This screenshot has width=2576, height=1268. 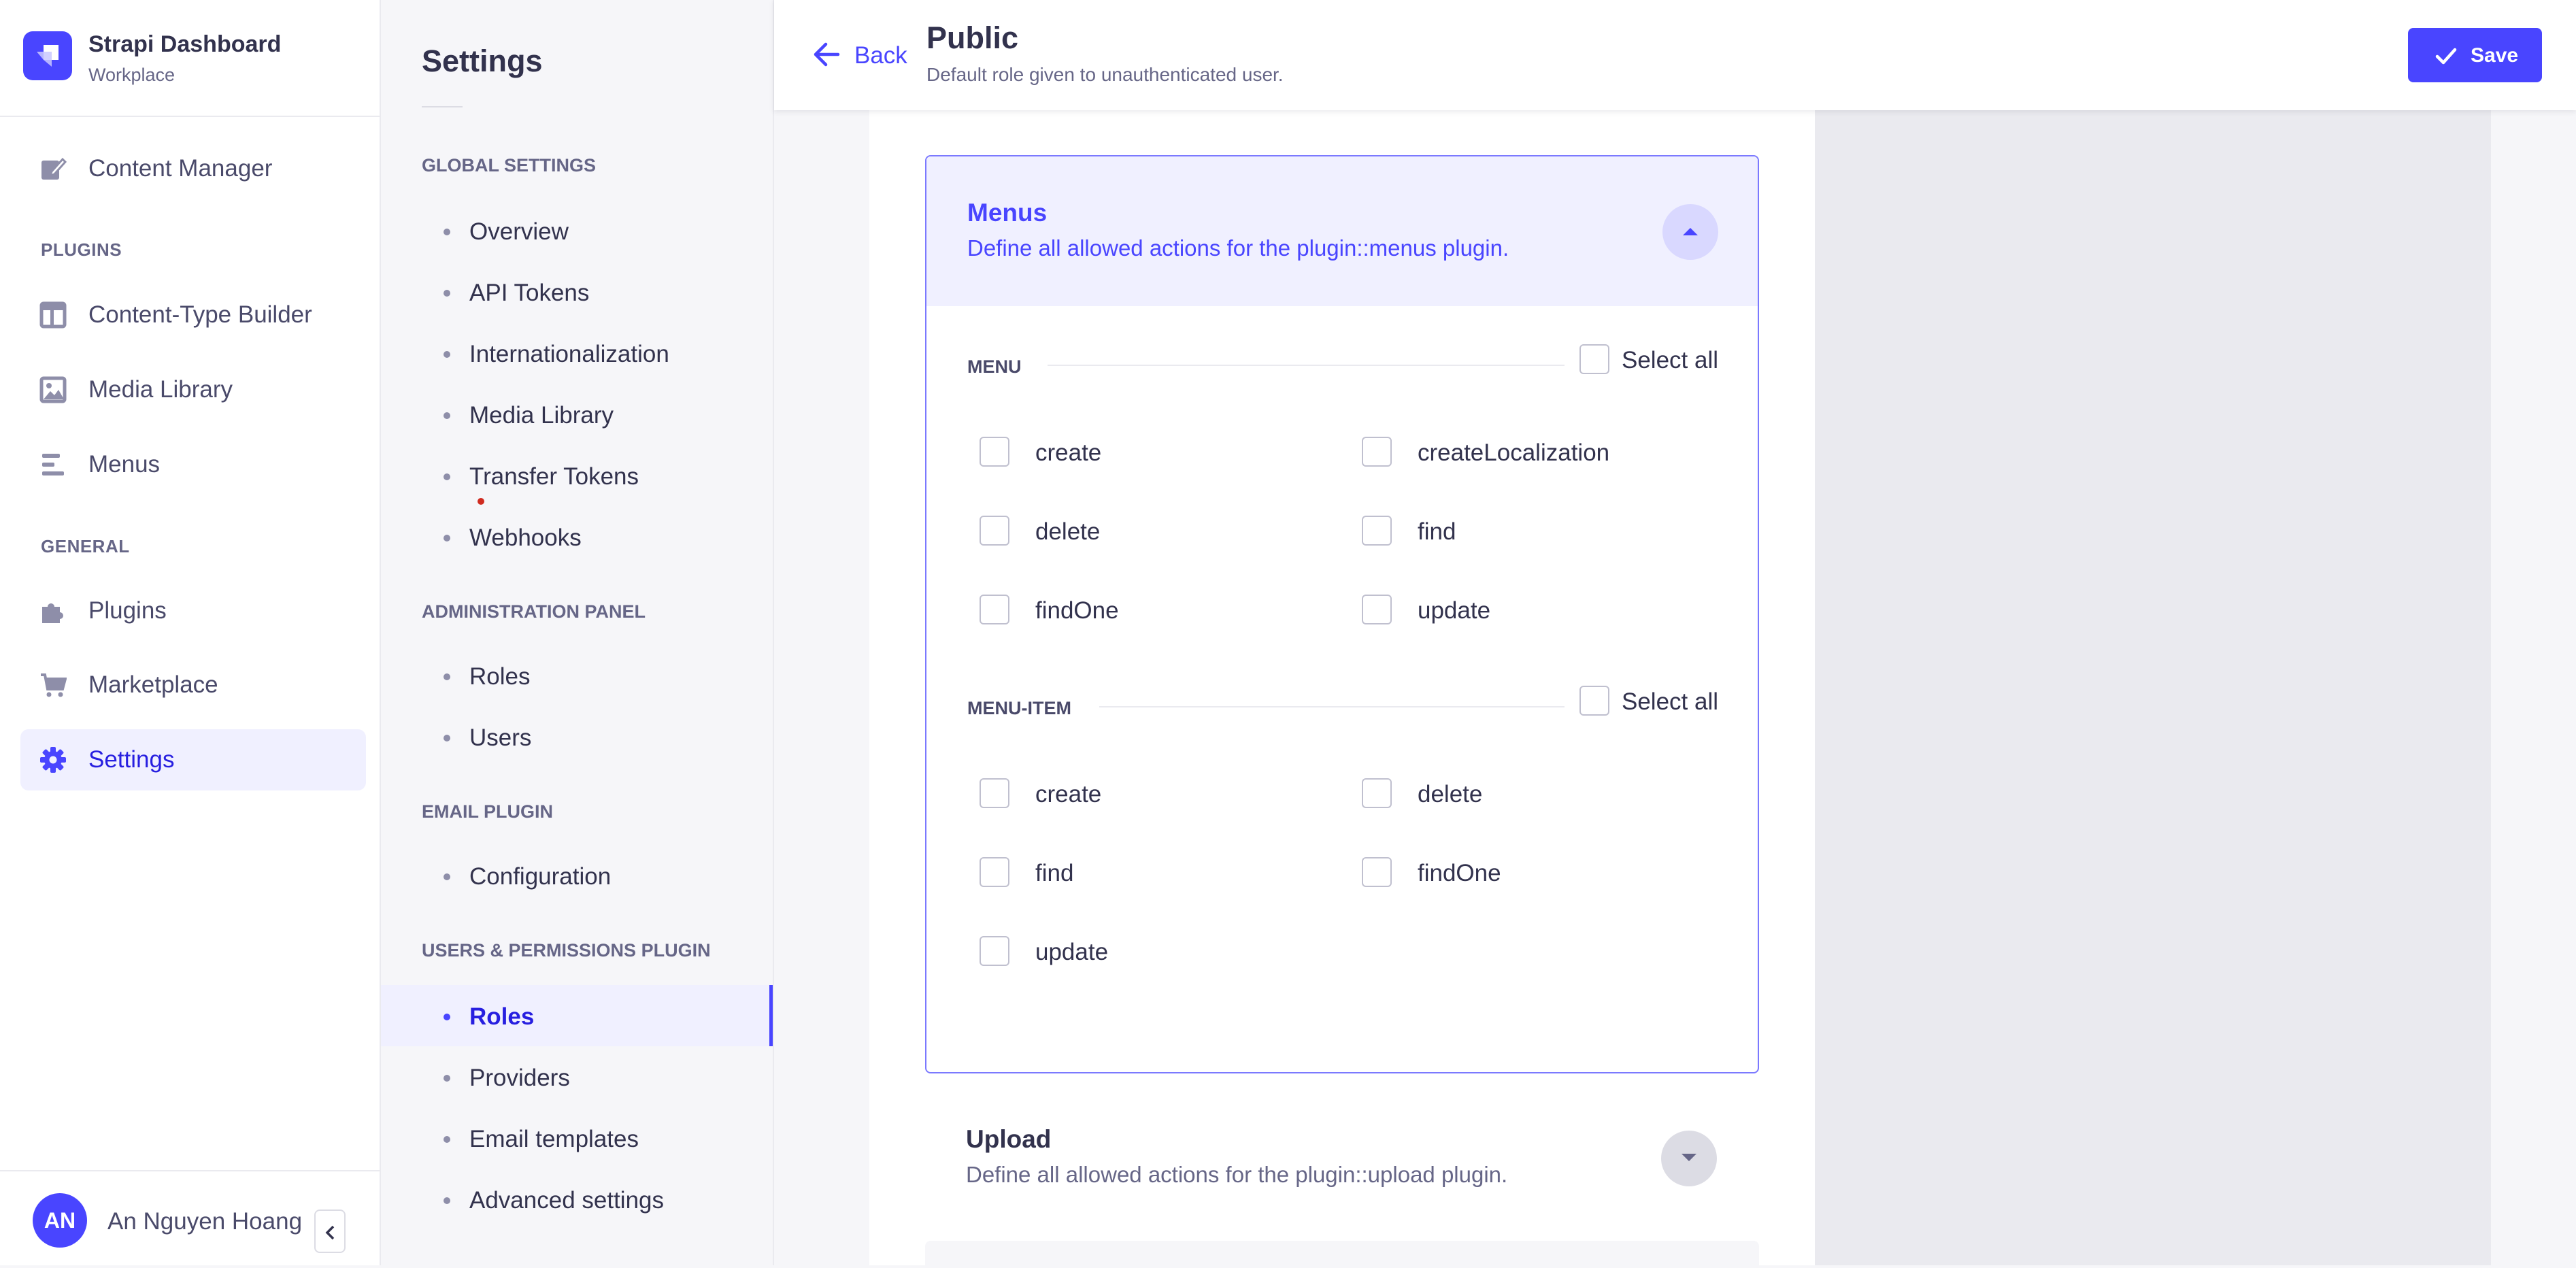 I want to click on nav-item-content-manager: Content Manager, so click(x=193, y=168).